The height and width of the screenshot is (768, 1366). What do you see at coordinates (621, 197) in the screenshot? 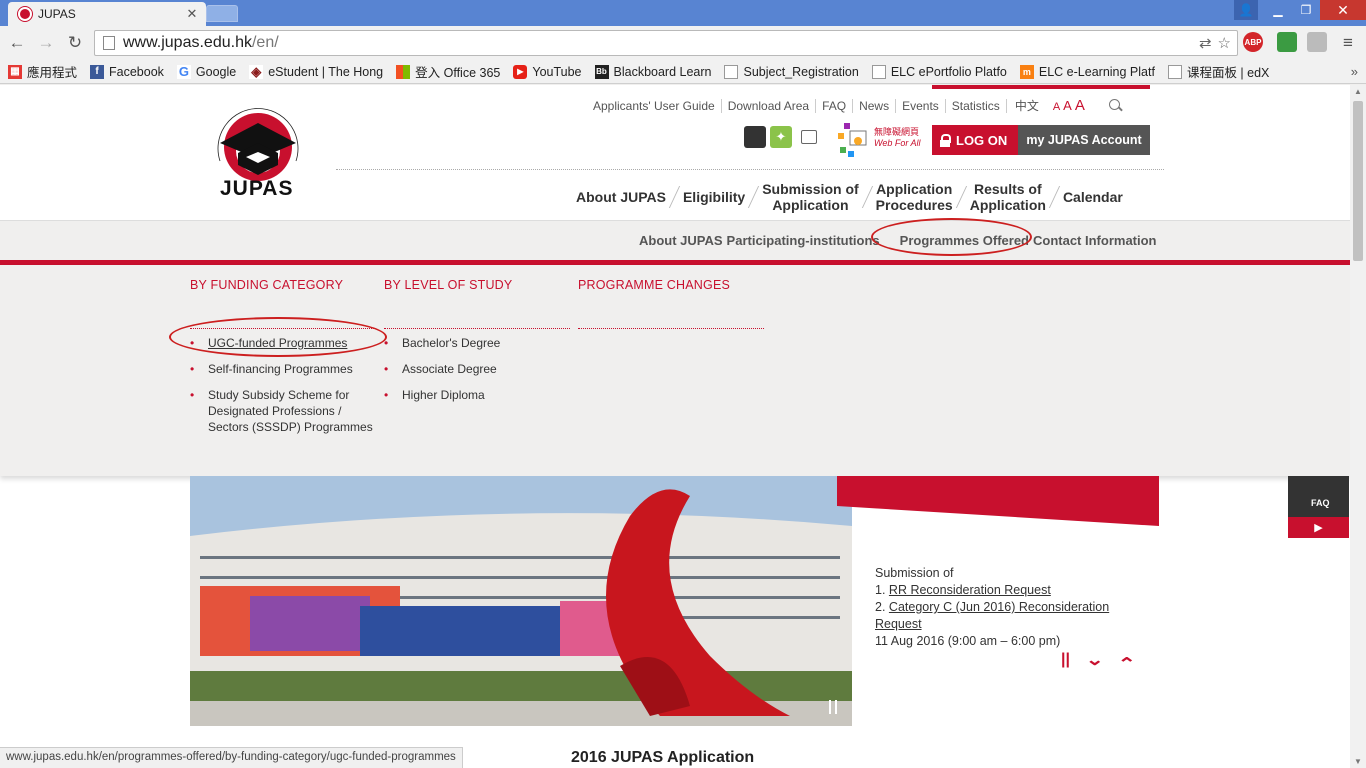
I see `nav-about-jupas: About JUPAS` at bounding box center [621, 197].